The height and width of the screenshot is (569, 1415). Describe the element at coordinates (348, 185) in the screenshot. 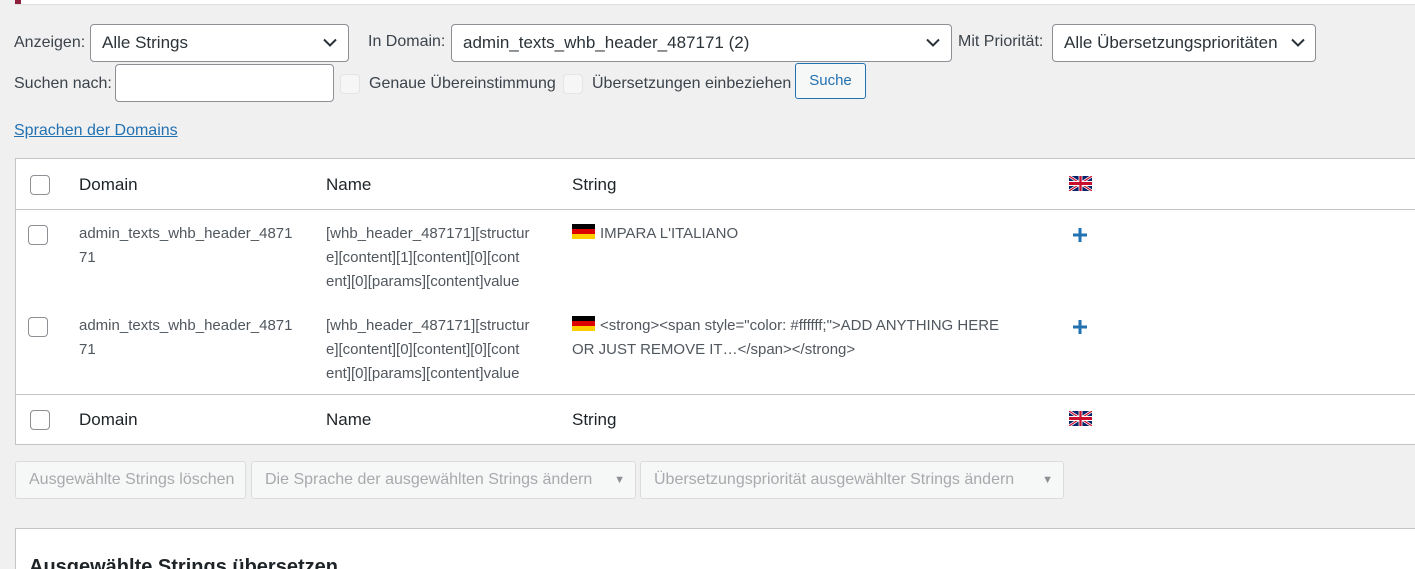

I see `column-header-name: Name` at that location.